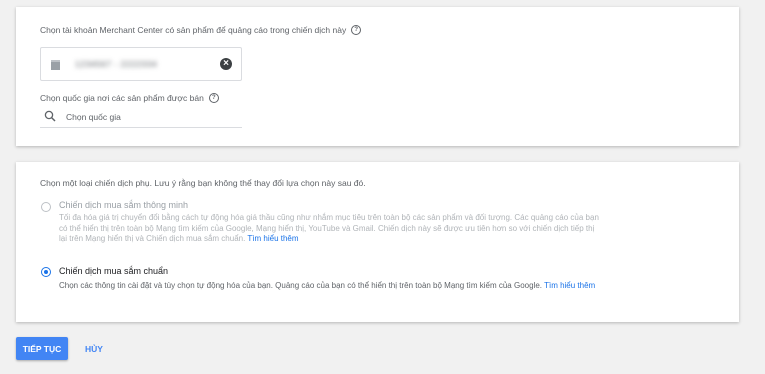 Image resolution: width=765 pixels, height=374 pixels. What do you see at coordinates (55, 65) in the screenshot?
I see `store-icon` at bounding box center [55, 65].